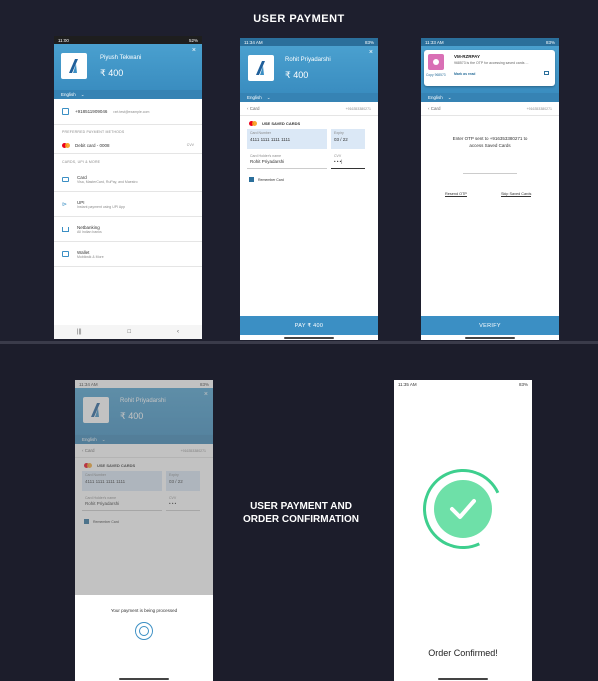 Image resolution: width=598 pixels, height=681 pixels. Describe the element at coordinates (339, 133) in the screenshot. I see `expiry-label: Expiry` at that location.